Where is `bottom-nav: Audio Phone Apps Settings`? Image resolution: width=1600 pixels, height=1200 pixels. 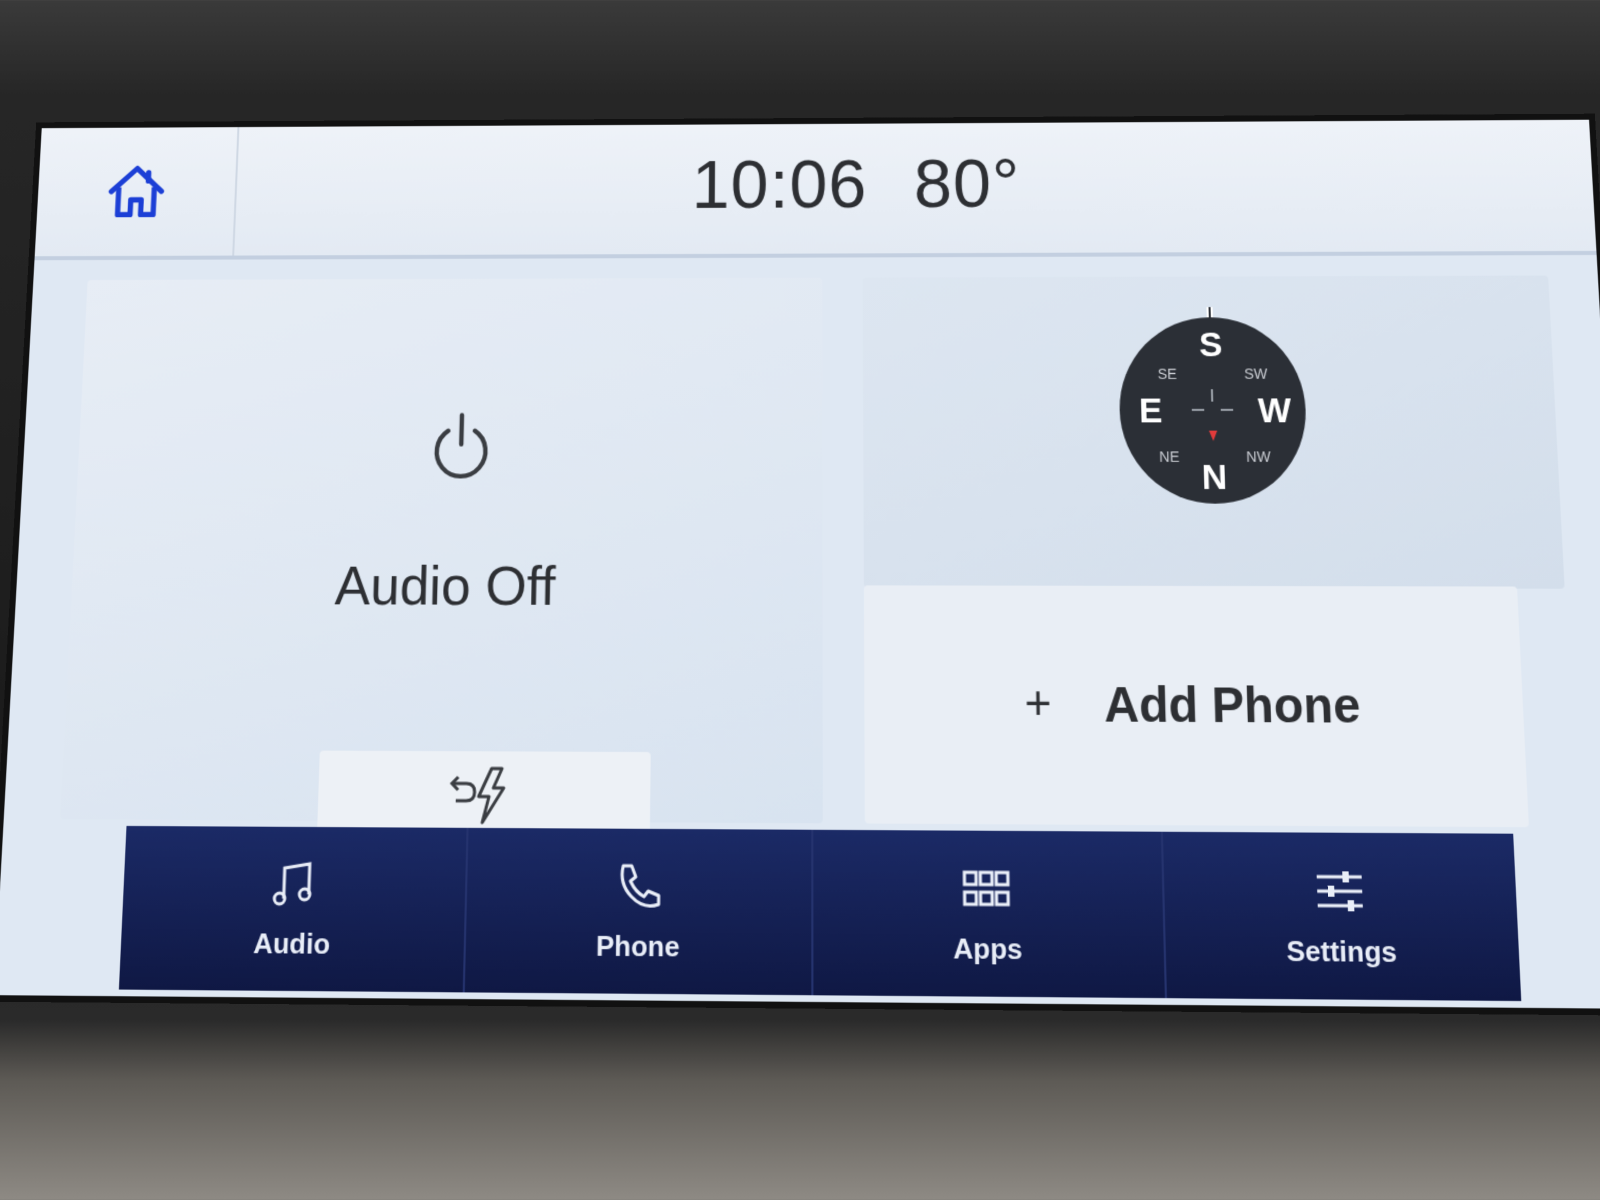 bottom-nav: Audio Phone Apps Settings is located at coordinates (820, 913).